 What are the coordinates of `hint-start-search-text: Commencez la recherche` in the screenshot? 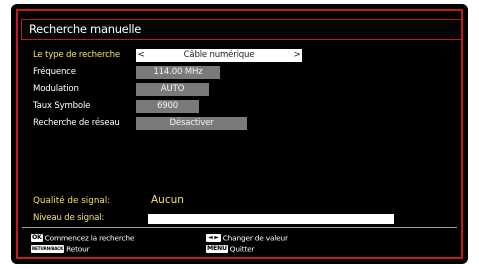 It's located at (89, 238).